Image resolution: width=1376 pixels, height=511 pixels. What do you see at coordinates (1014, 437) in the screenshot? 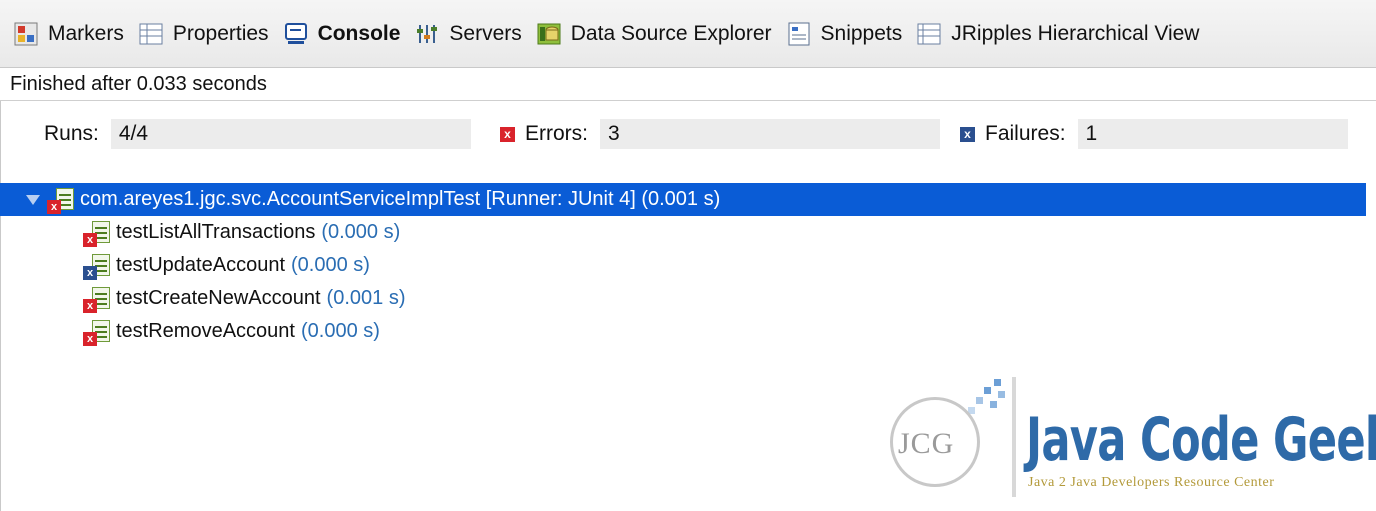
I see `watermark-divider` at bounding box center [1014, 437].